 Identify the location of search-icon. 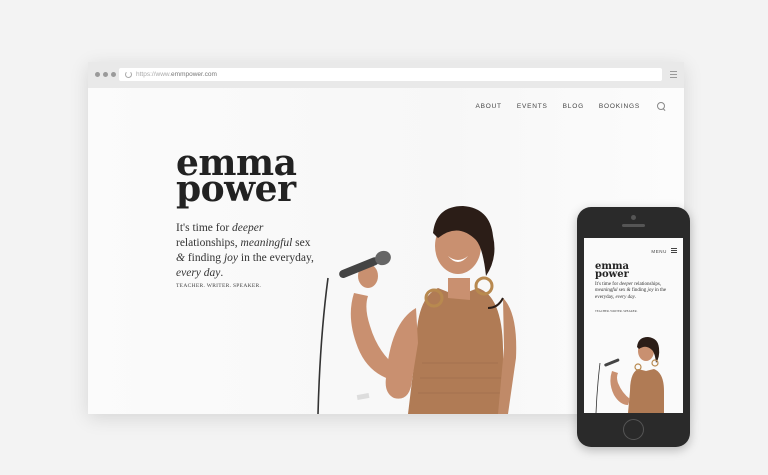
(661, 106).